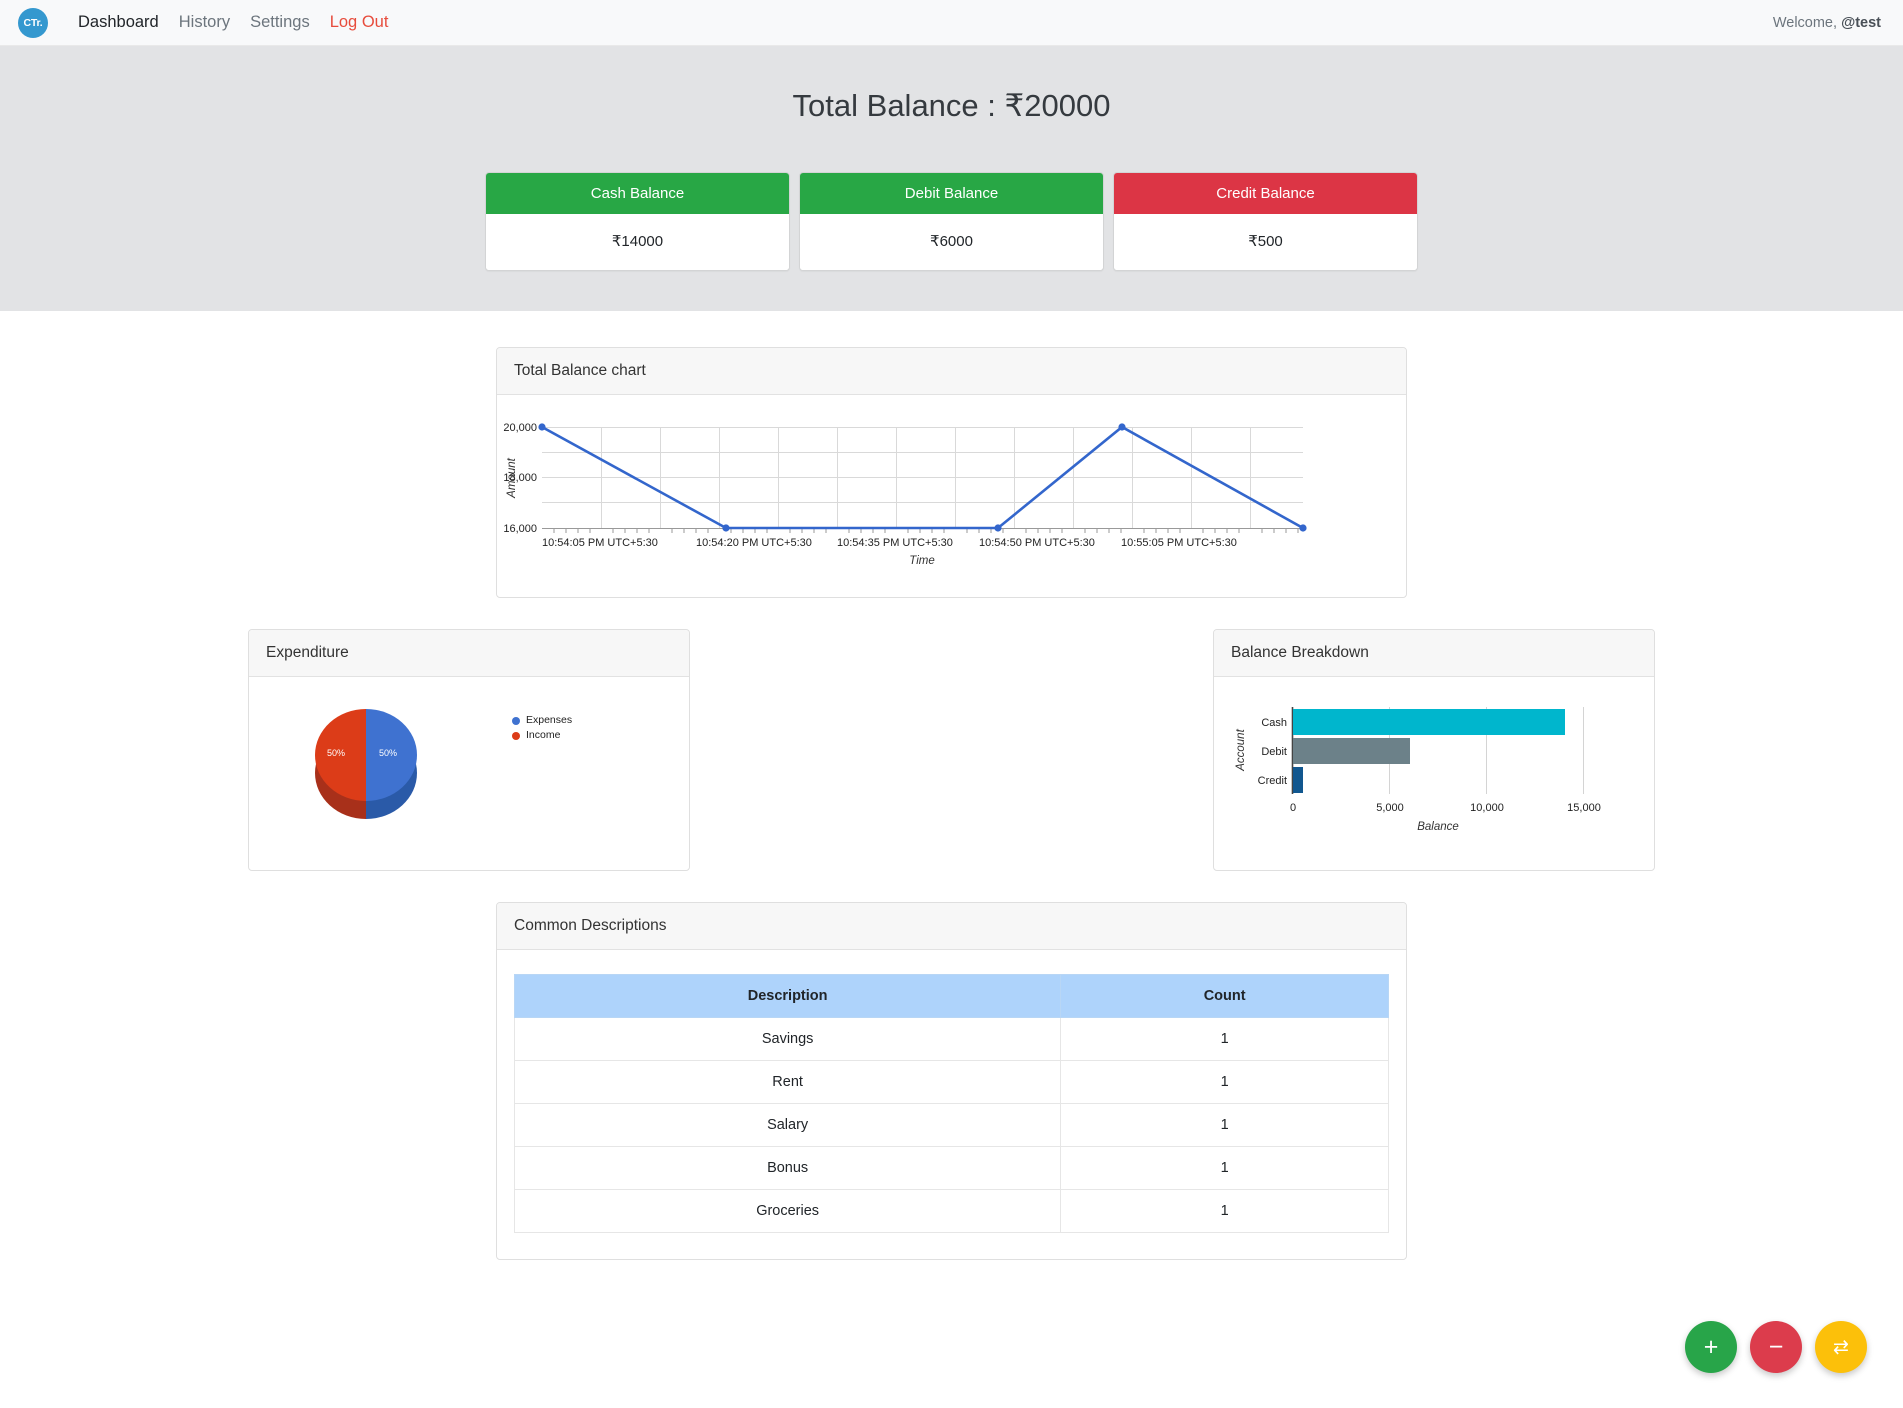 The height and width of the screenshot is (1408, 1903). Describe the element at coordinates (366, 764) in the screenshot. I see `pie-chart: 50% 50%` at that location.